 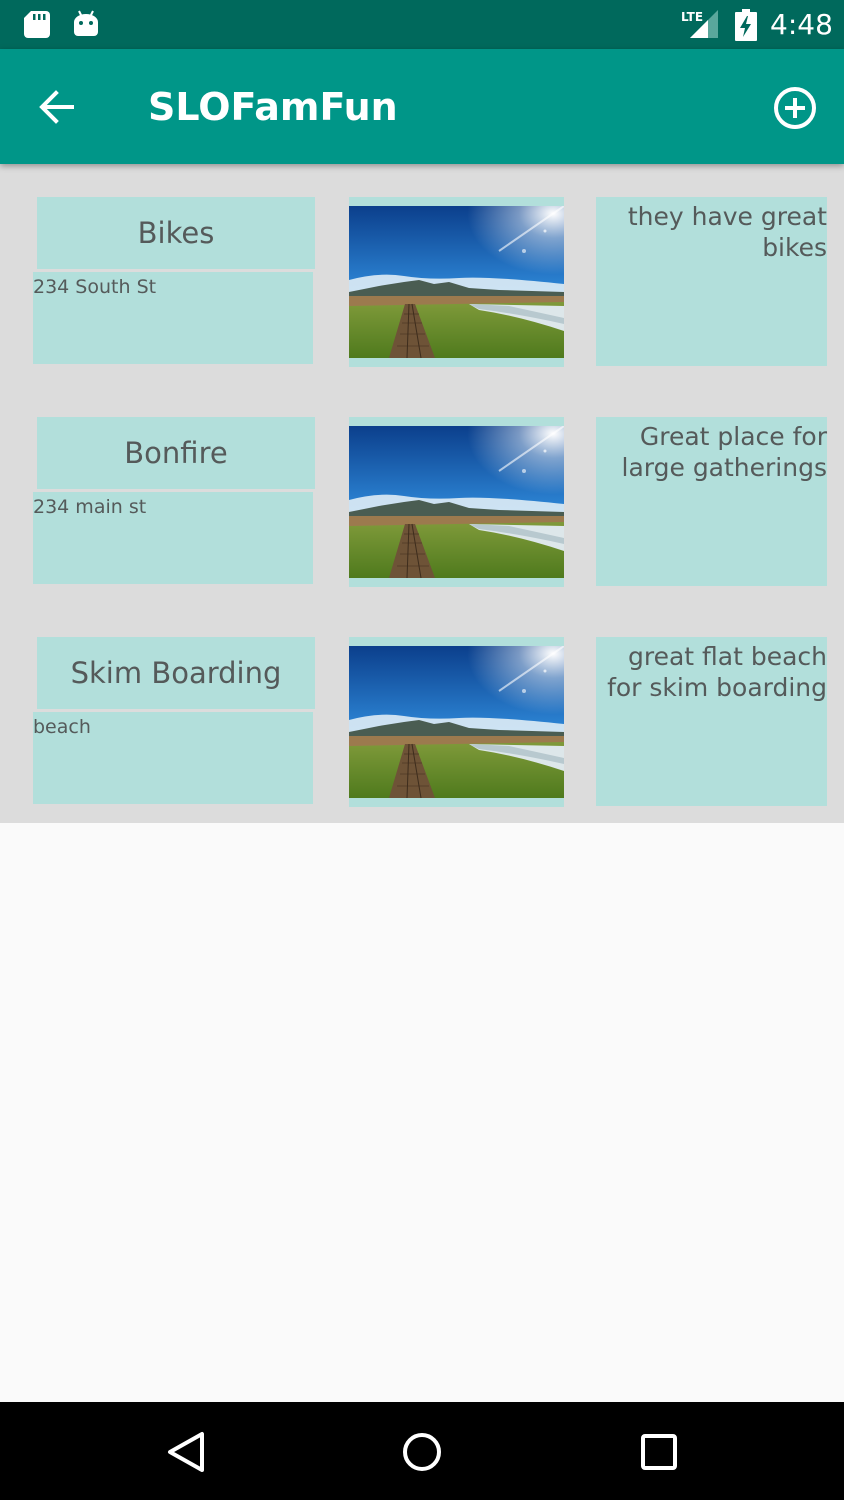 What do you see at coordinates (795, 108) in the screenshot?
I see `add-circle-icon` at bounding box center [795, 108].